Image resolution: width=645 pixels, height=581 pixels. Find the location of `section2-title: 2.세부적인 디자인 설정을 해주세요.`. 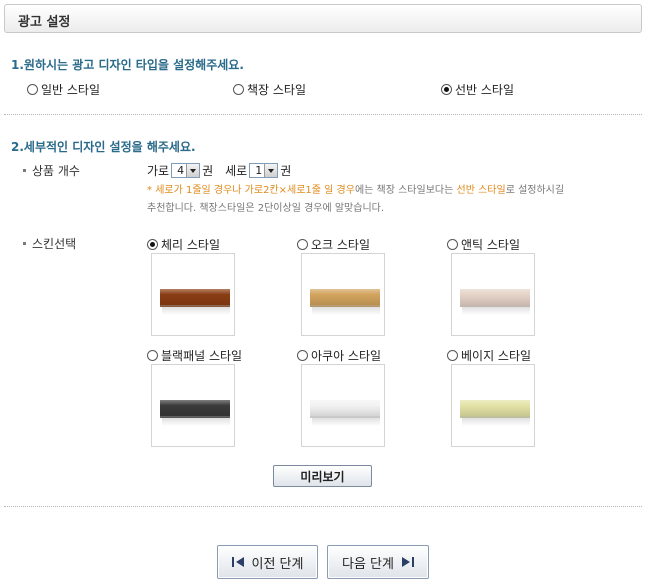

section2-title: 2.세부적인 디자인 설정을 해주세요. is located at coordinates (103, 147).